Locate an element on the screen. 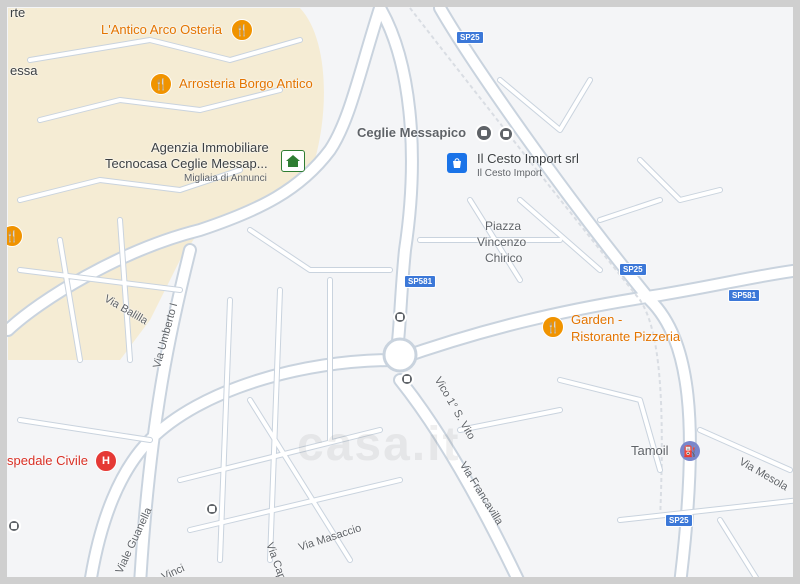  watermark: casa.it is located at coordinates (379, 444).